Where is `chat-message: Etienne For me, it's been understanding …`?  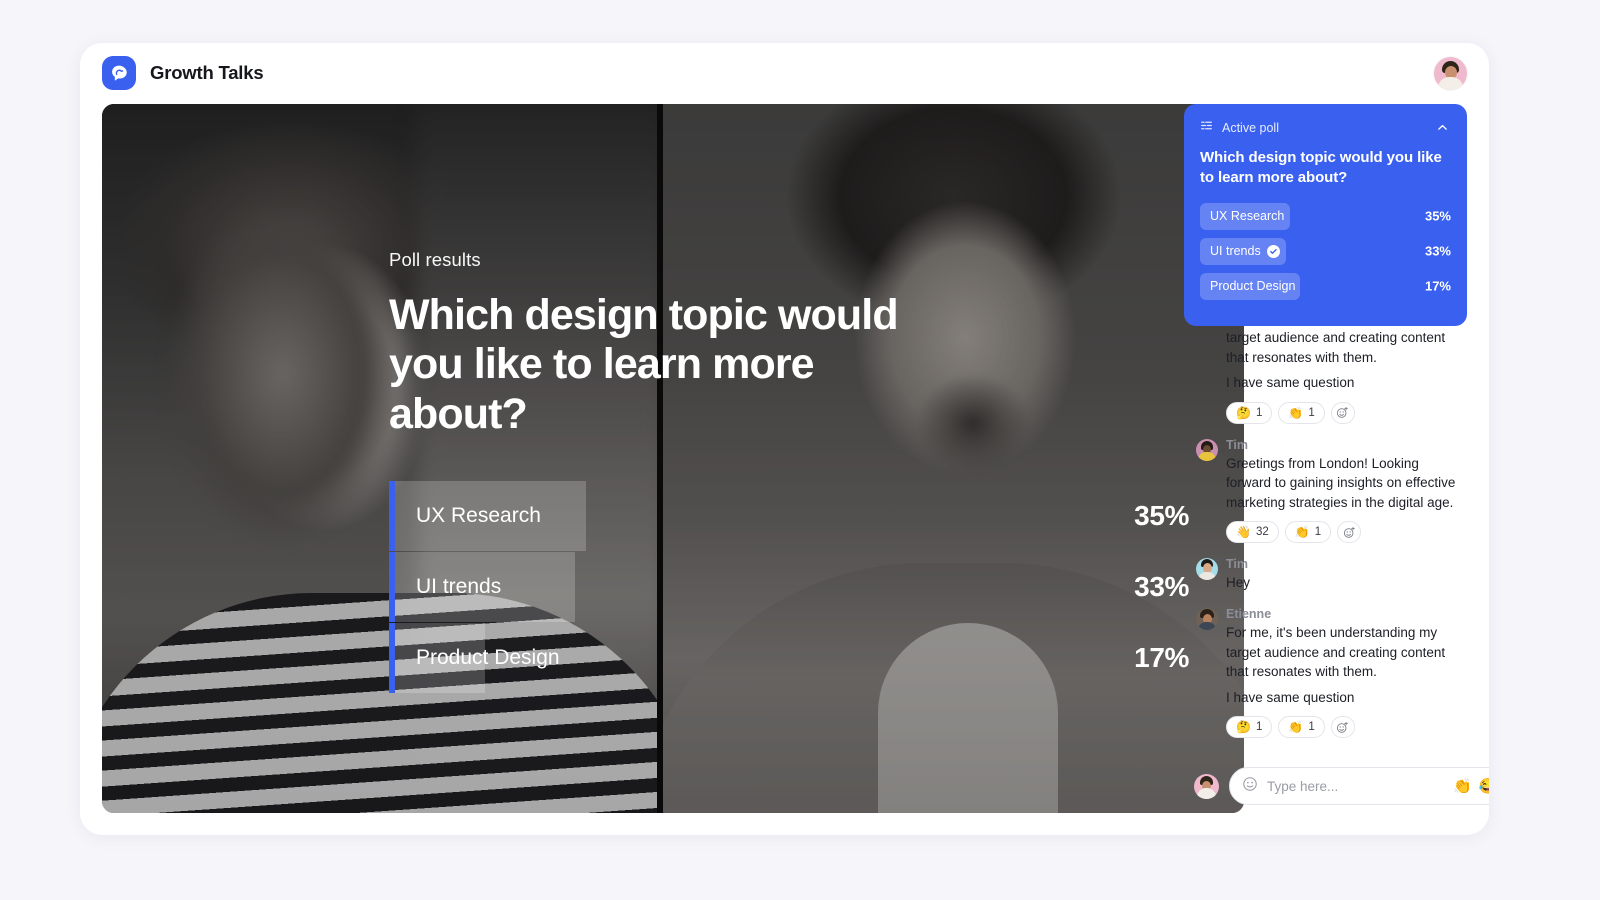 chat-message: Etienne For me, it's been understanding … is located at coordinates (1325, 672).